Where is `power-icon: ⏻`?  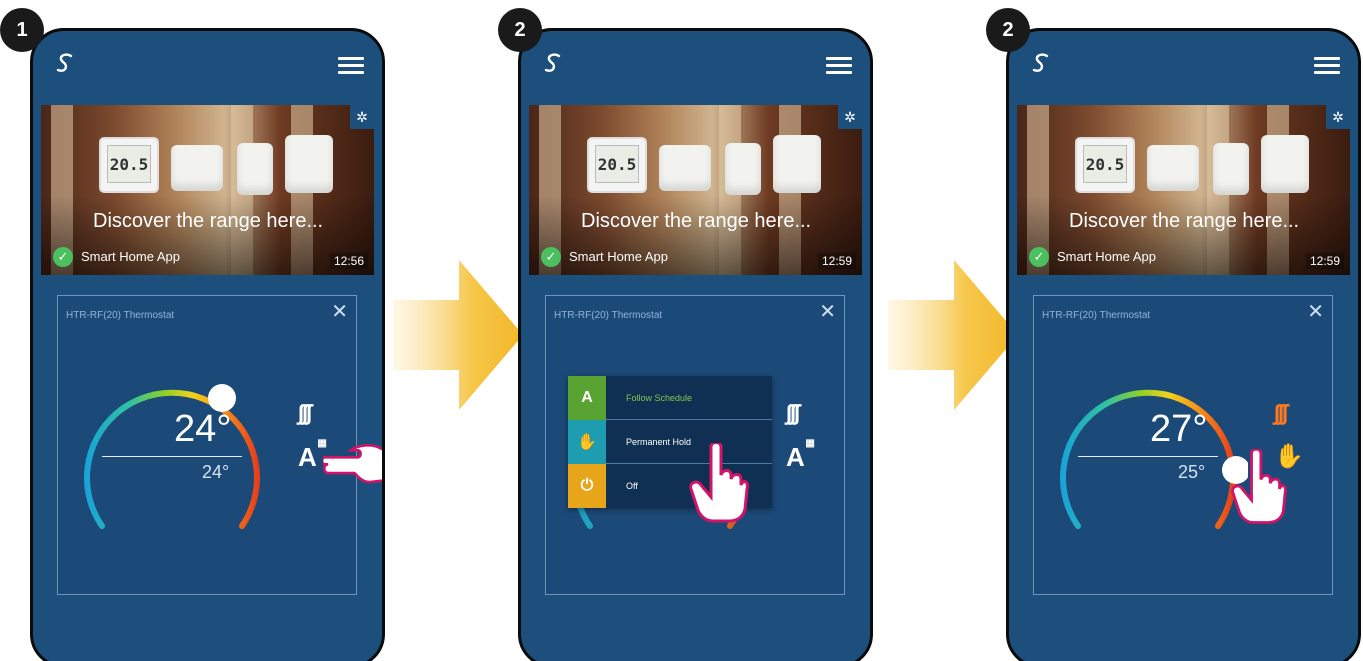 power-icon: ⏻ is located at coordinates (587, 486).